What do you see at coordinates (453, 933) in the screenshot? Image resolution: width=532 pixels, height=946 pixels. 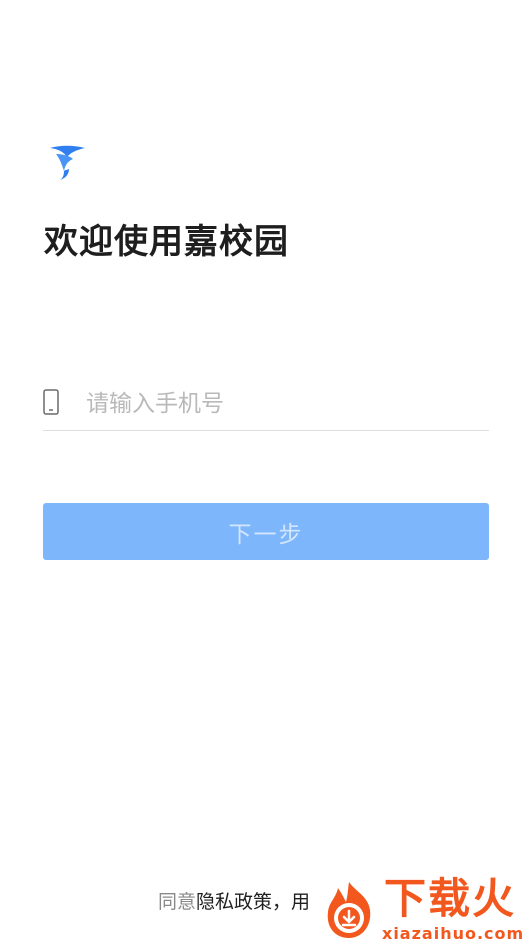 I see `watermark-url: xiazaihuo.com` at bounding box center [453, 933].